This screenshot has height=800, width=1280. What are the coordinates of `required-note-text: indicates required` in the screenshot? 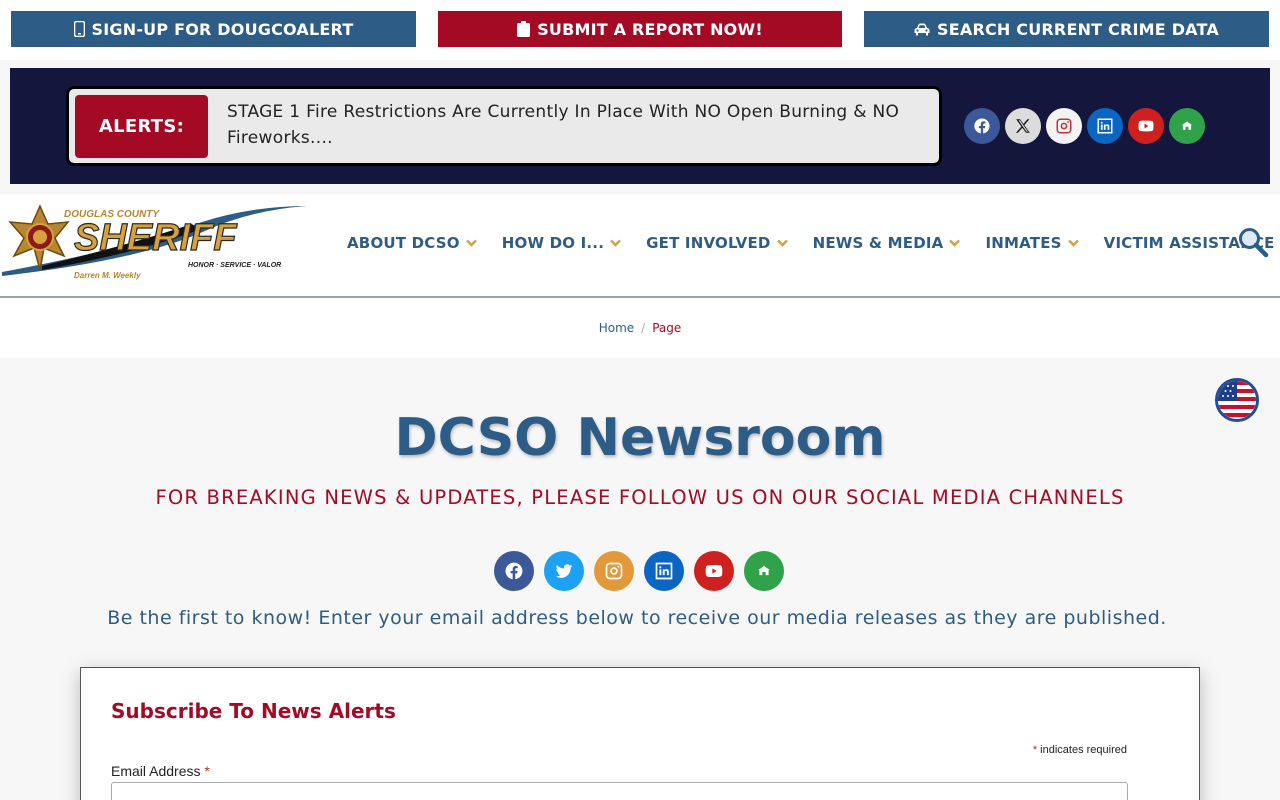 It's located at (1083, 750).